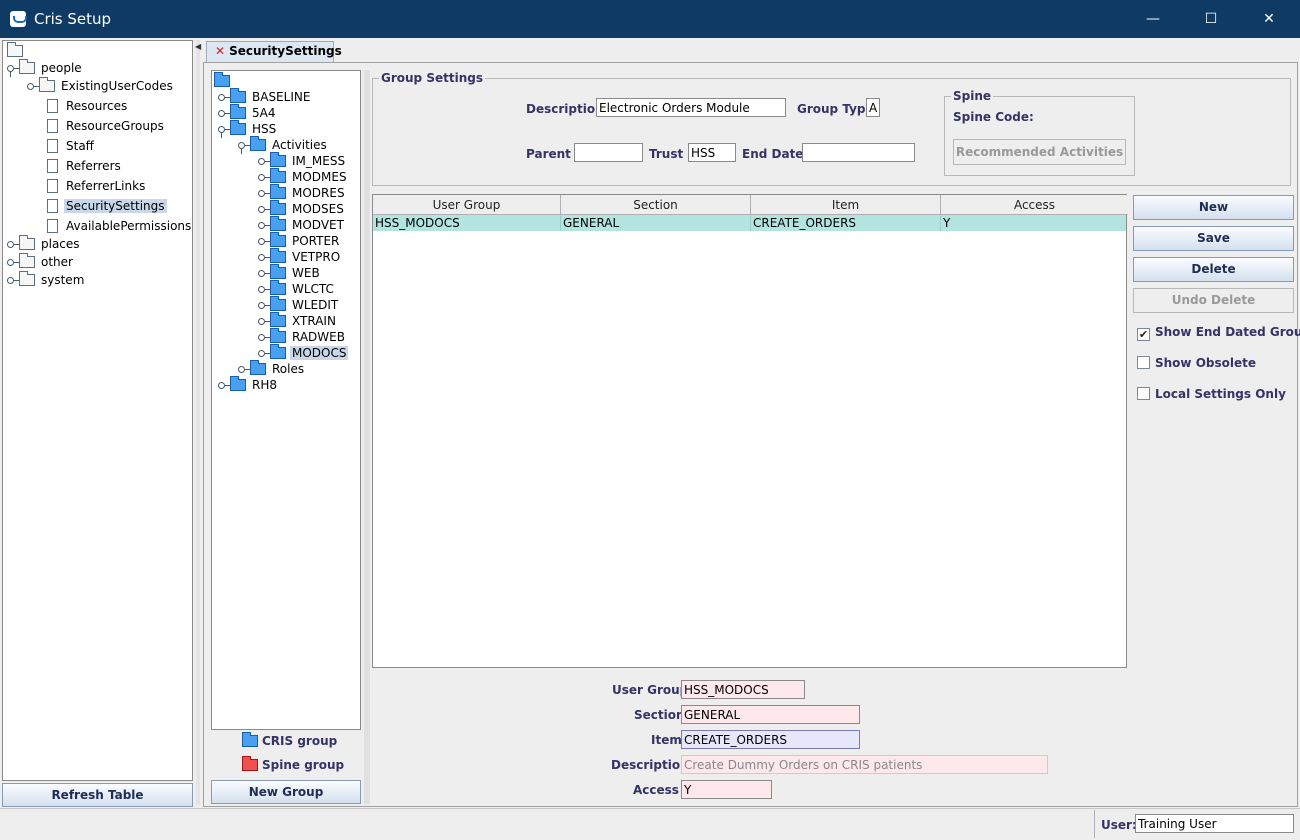  Describe the element at coordinates (41, 262) in the screenshot. I see `tree-item-other: other` at that location.